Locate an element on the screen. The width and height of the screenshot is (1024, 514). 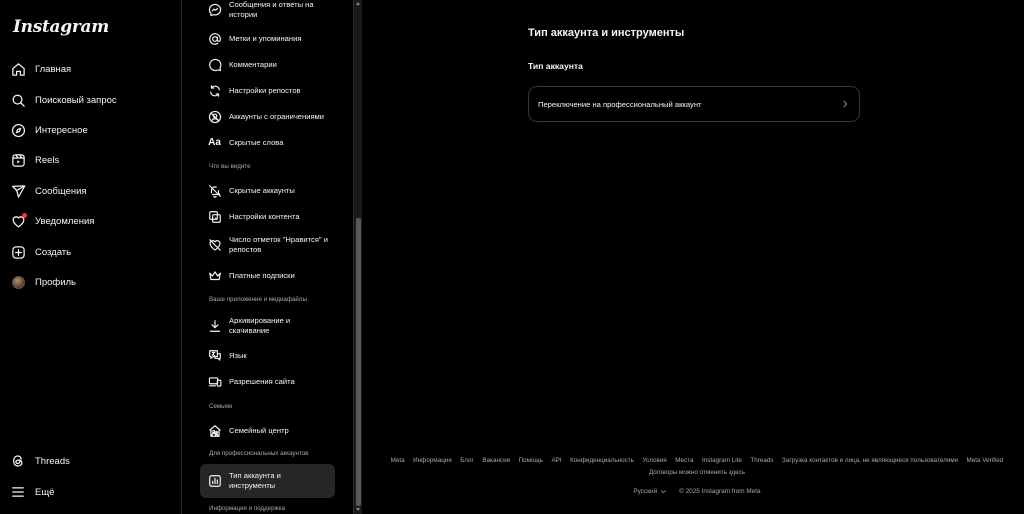
nav-item-notifications: Уведомления is located at coordinates (52, 221).